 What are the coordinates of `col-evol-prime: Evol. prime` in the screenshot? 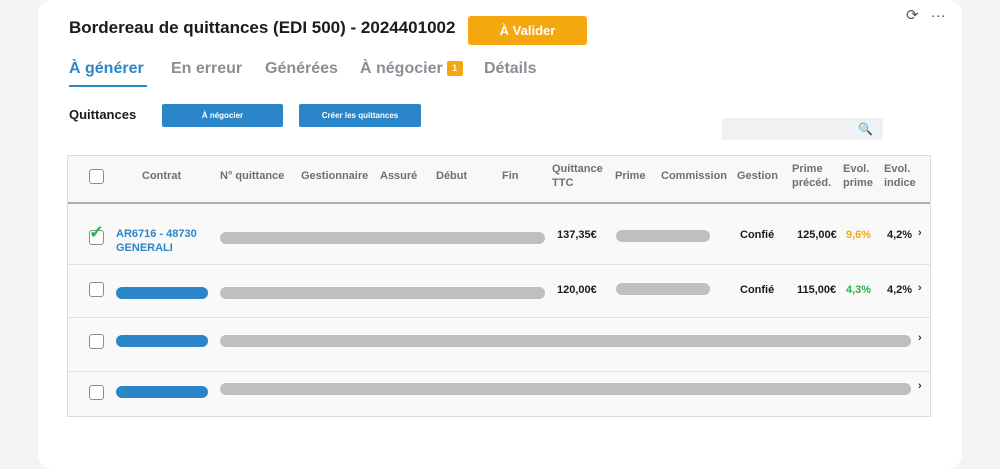 It's located at (858, 176).